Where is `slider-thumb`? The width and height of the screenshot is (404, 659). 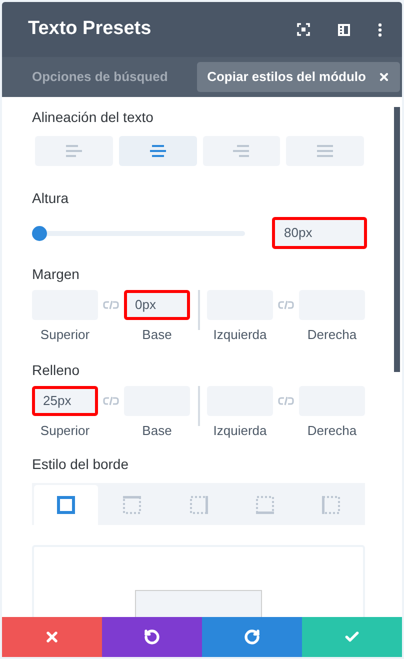 slider-thumb is located at coordinates (39, 233).